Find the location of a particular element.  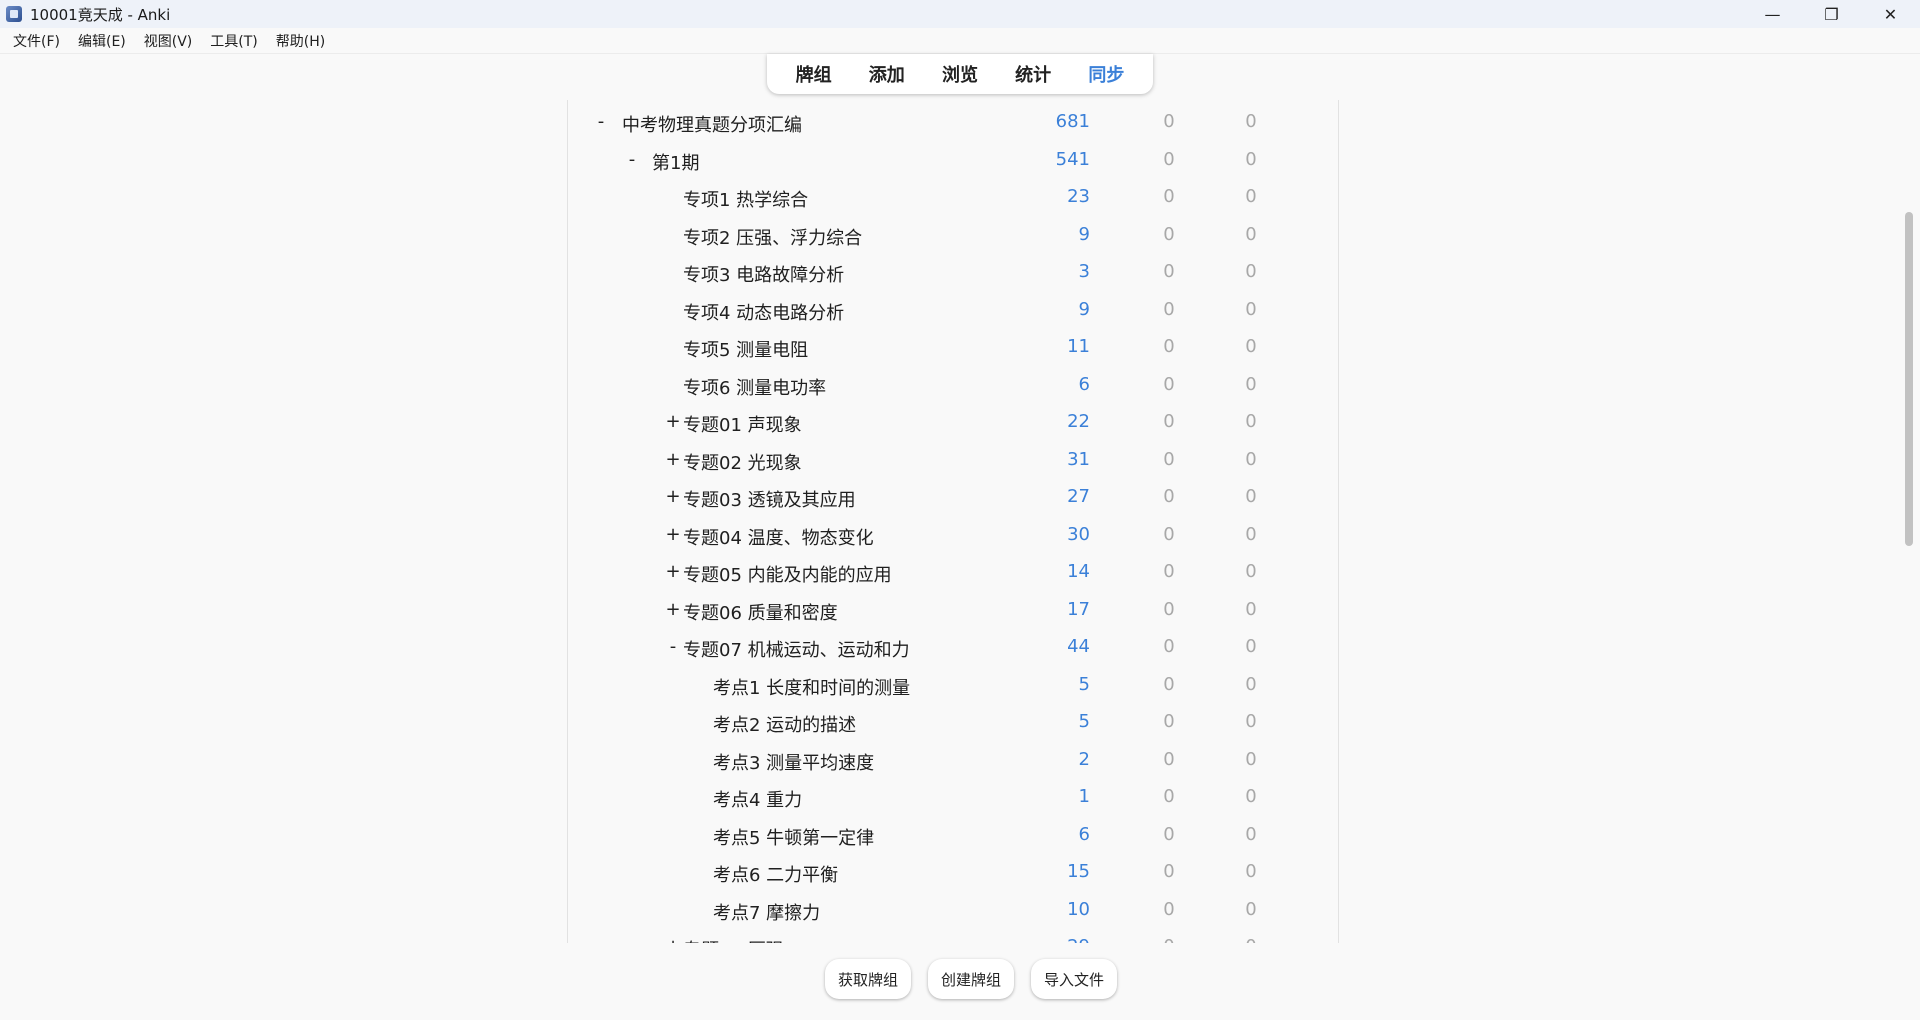

new-count: 30 is located at coordinates (1078, 534).